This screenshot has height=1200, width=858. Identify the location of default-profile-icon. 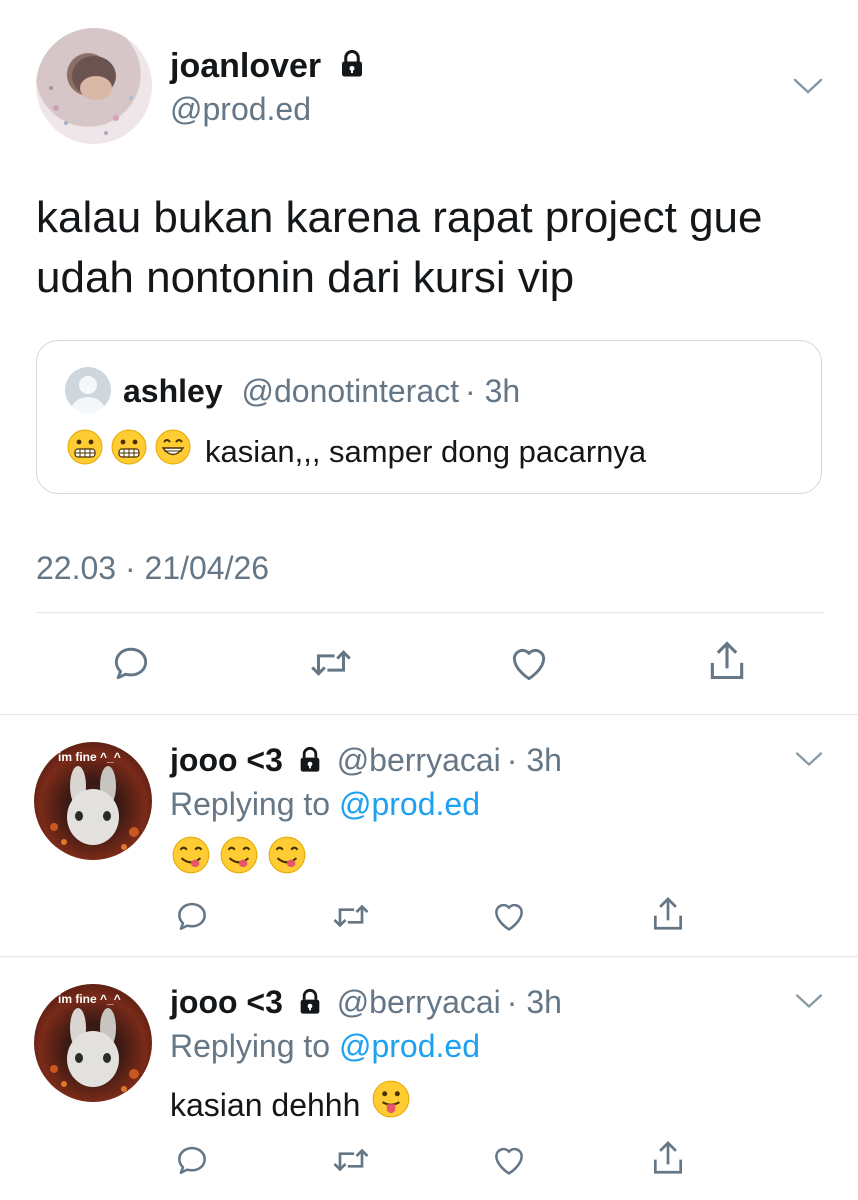
(88, 394).